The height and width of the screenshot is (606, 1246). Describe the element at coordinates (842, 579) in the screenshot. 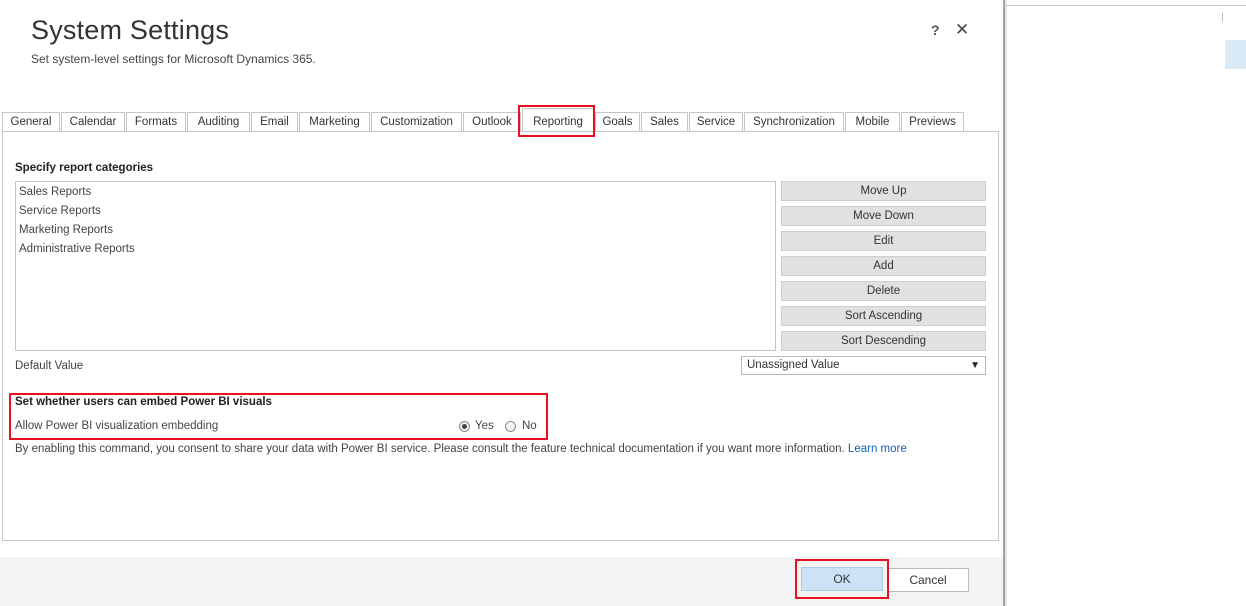

I see `ok-button: OK` at that location.